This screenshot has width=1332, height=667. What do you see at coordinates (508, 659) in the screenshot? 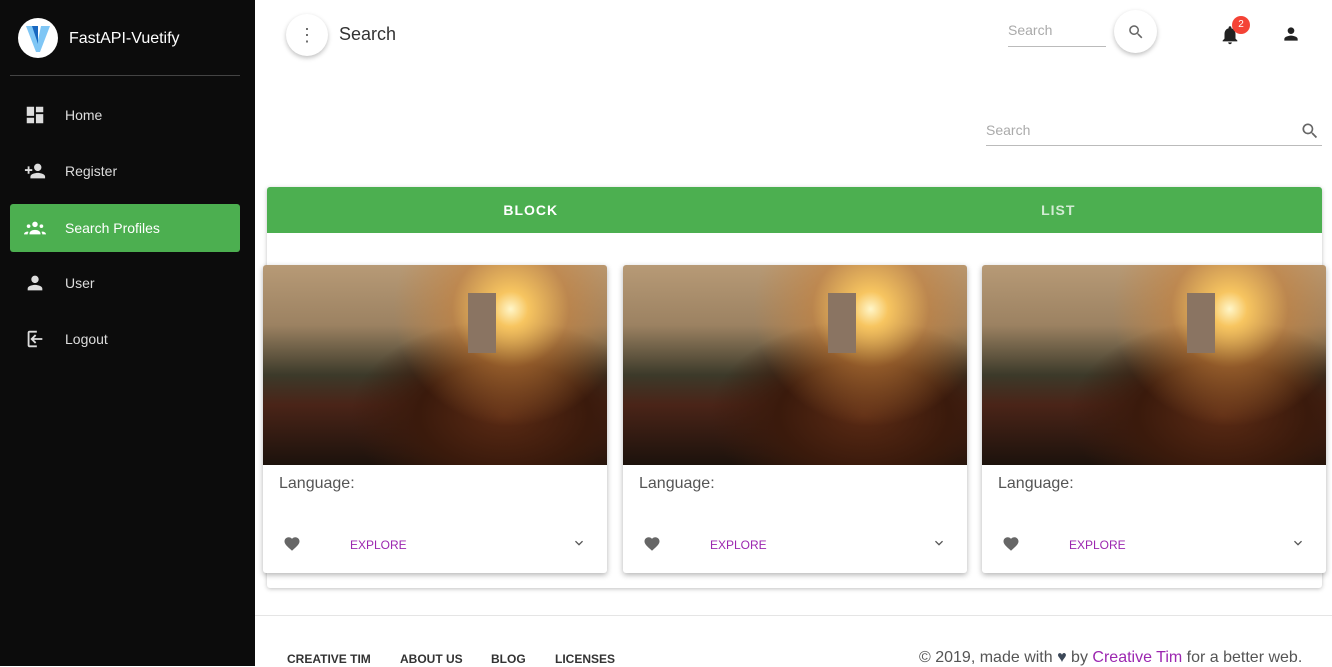
I see `footer-link-blog: BLOG` at bounding box center [508, 659].